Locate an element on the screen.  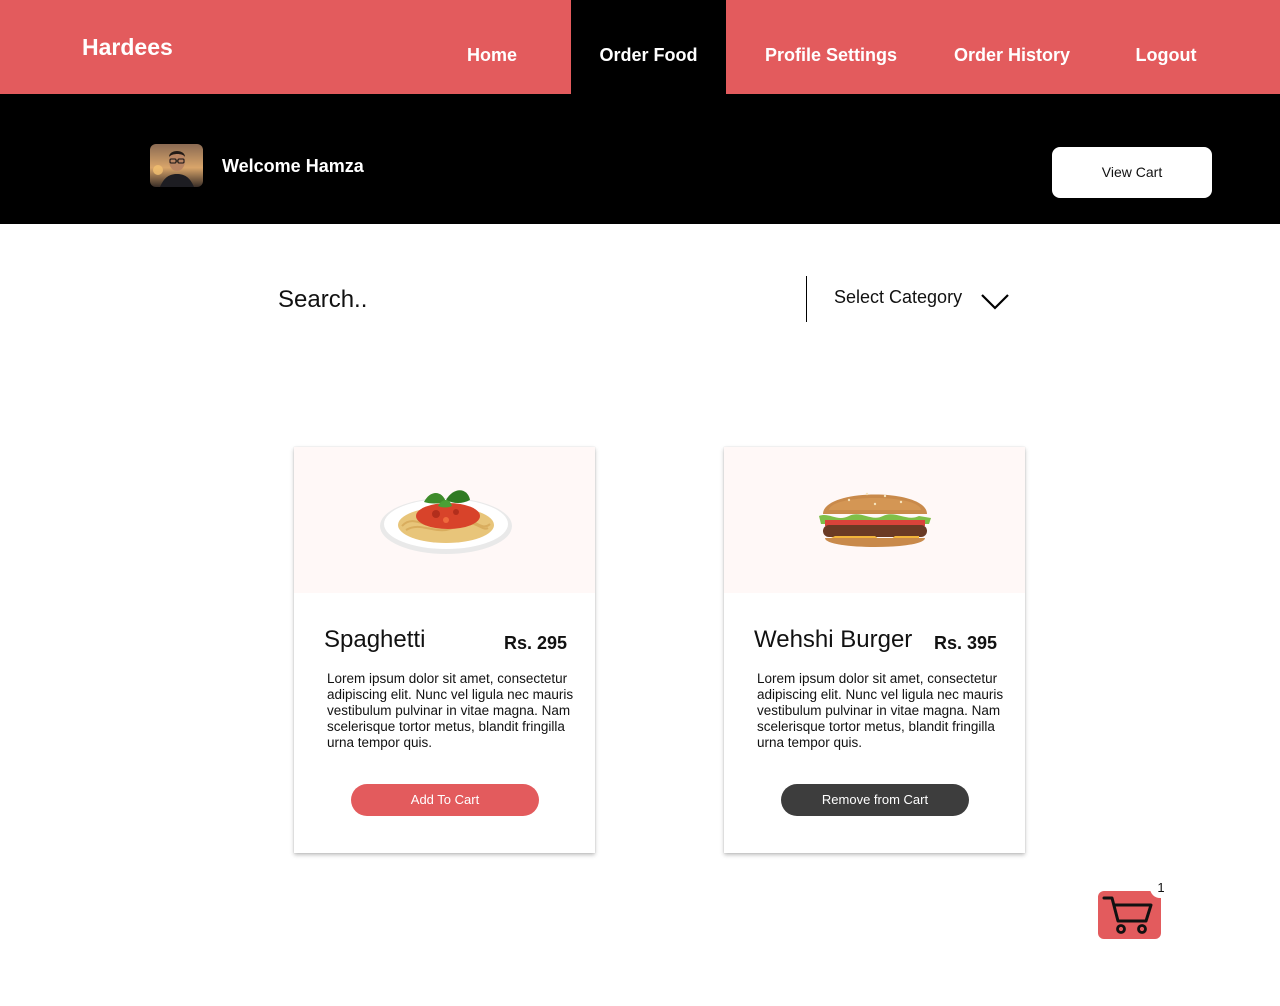
remove-from-cart-button: Remove from Cart is located at coordinates (875, 800).